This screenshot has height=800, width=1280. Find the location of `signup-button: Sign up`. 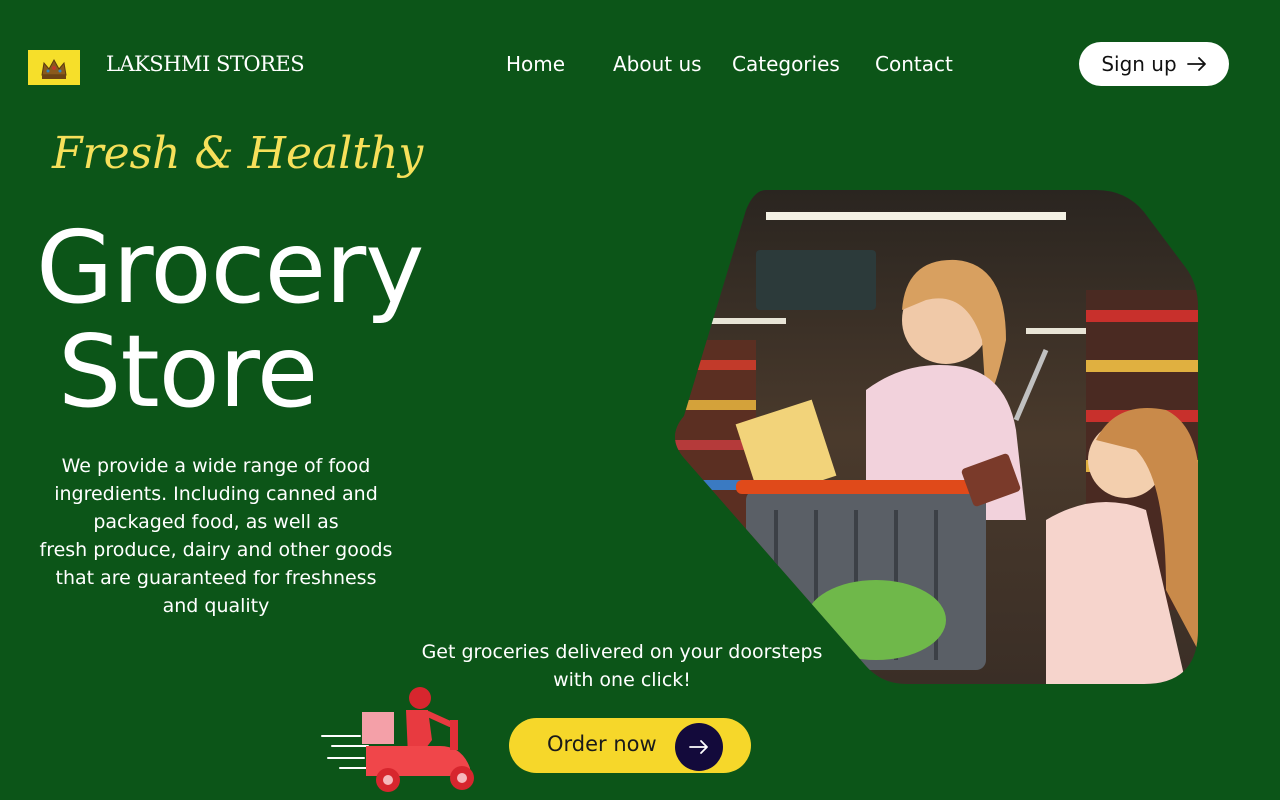

signup-button: Sign up is located at coordinates (1154, 64).